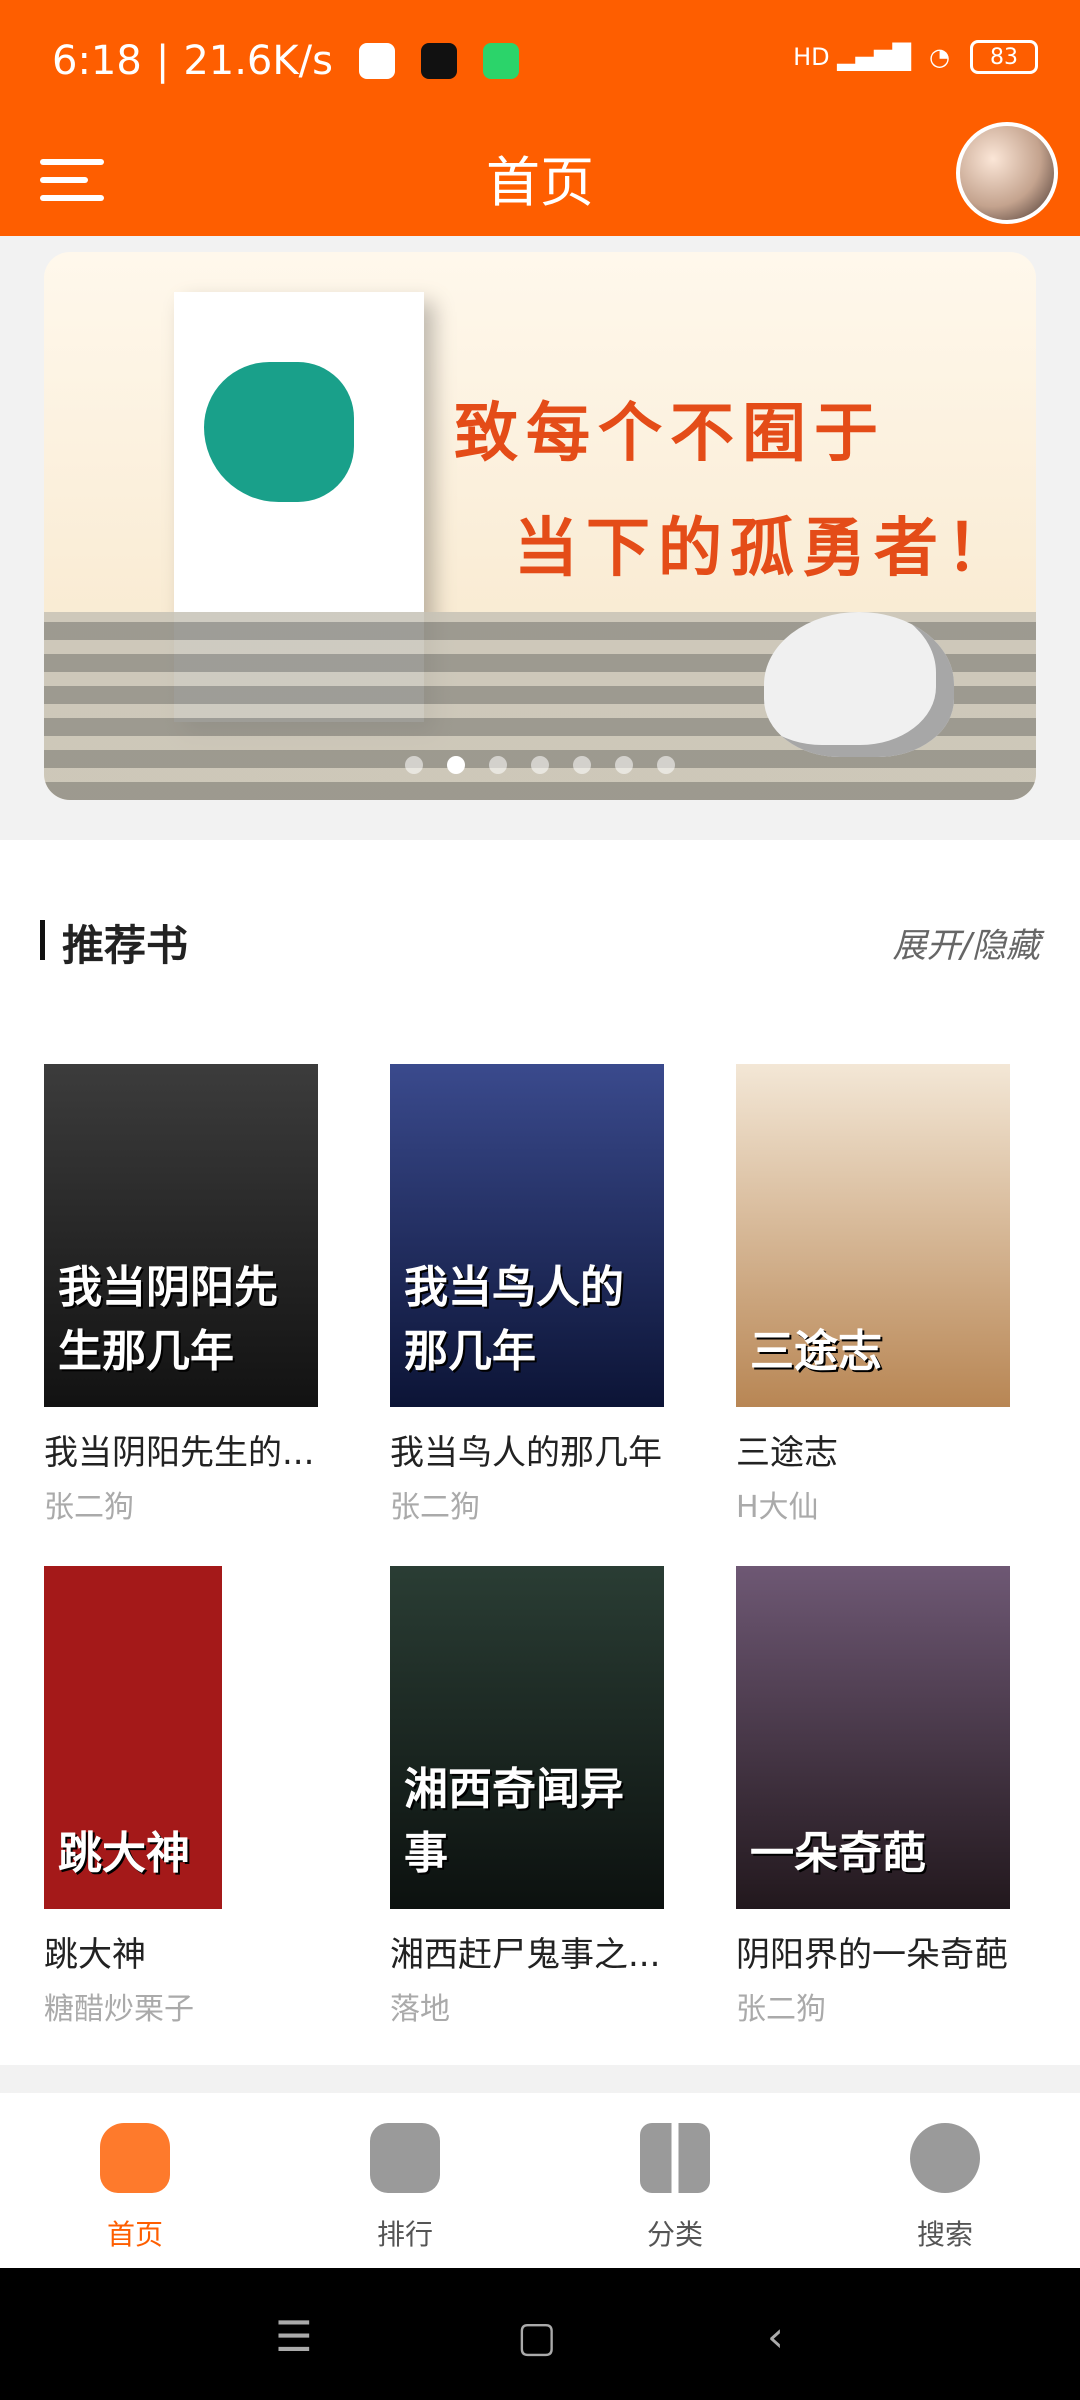 The image size is (1080, 2400). I want to click on app-bar: 首页, so click(540, 179).